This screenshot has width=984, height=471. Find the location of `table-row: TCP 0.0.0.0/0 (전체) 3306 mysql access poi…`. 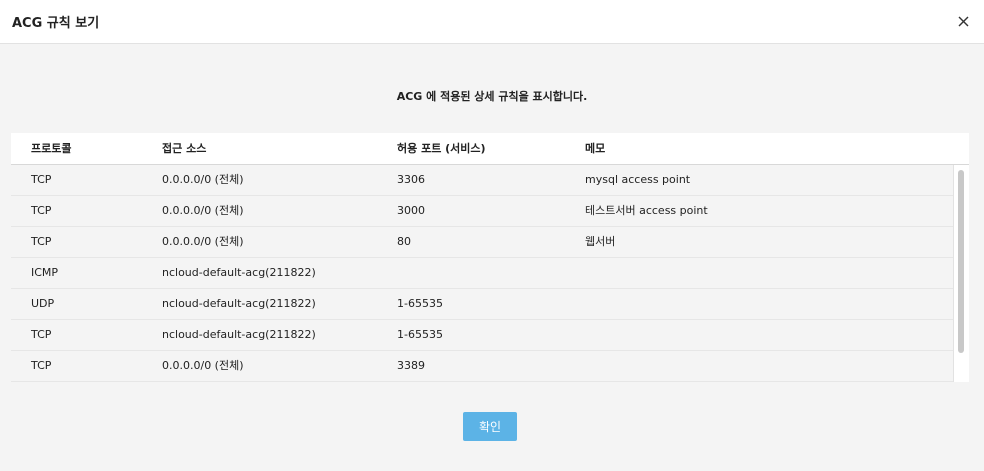

table-row: TCP 0.0.0.0/0 (전체) 3306 mysql access poi… is located at coordinates (482, 180).